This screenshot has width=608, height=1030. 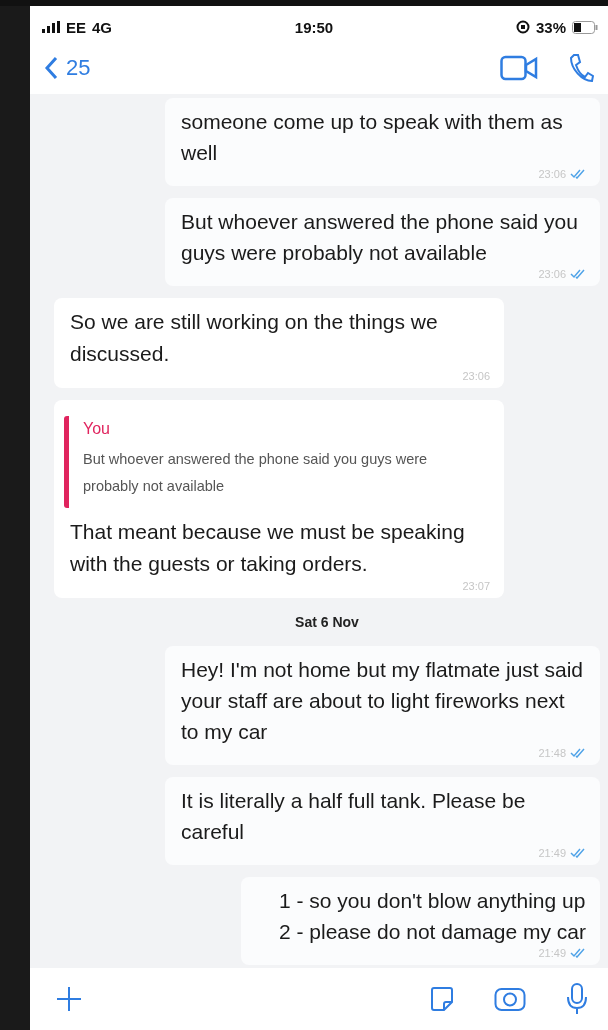 I want to click on date-separator: Sat 6 Nov, so click(x=327, y=622).